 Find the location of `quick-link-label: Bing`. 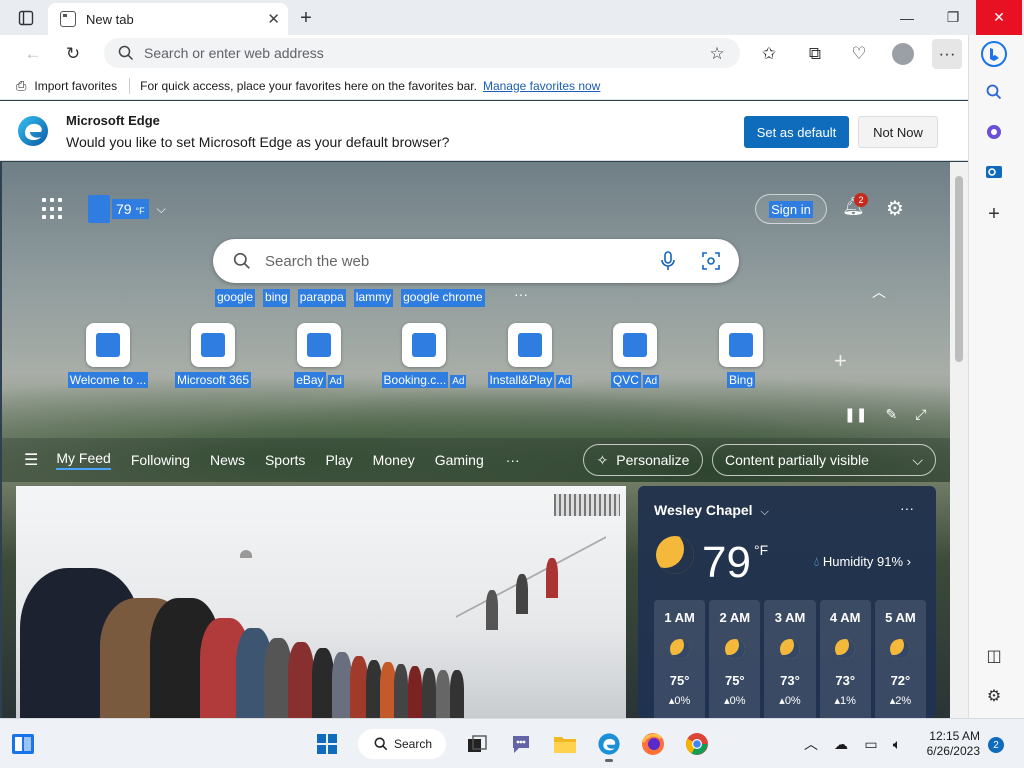

quick-link-label: Bing is located at coordinates (741, 380).